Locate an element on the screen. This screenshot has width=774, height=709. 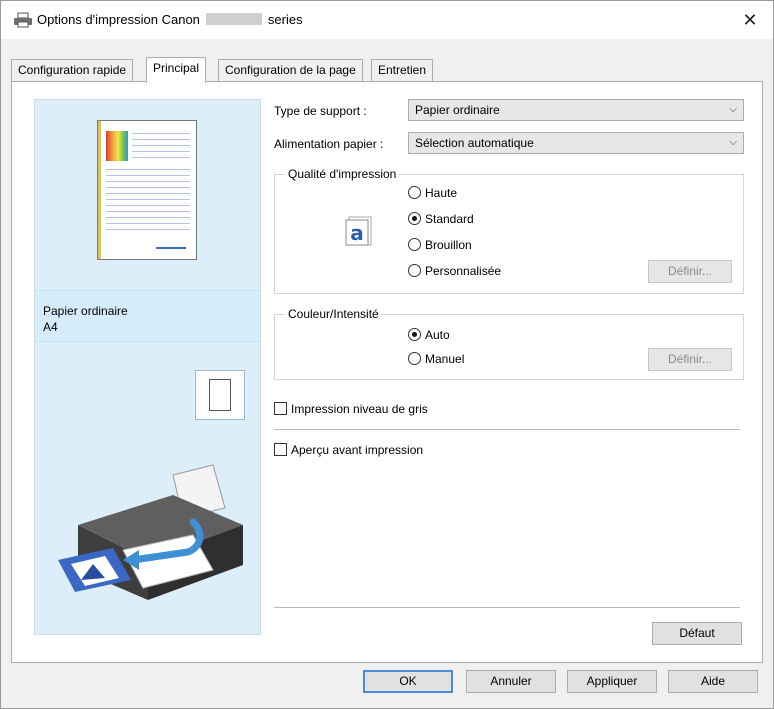
media-info: Papier ordinaire A4 is located at coordinates (147, 316).